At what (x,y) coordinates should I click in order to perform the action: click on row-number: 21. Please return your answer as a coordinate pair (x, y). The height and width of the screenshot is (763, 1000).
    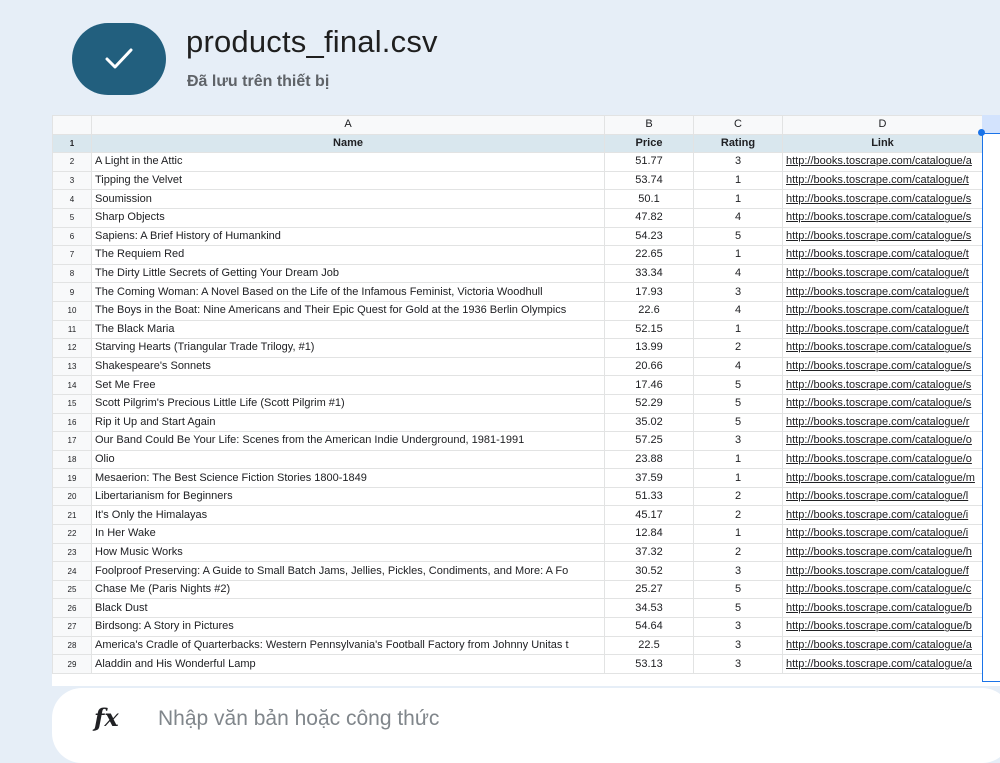
    Looking at the image, I should click on (72, 515).